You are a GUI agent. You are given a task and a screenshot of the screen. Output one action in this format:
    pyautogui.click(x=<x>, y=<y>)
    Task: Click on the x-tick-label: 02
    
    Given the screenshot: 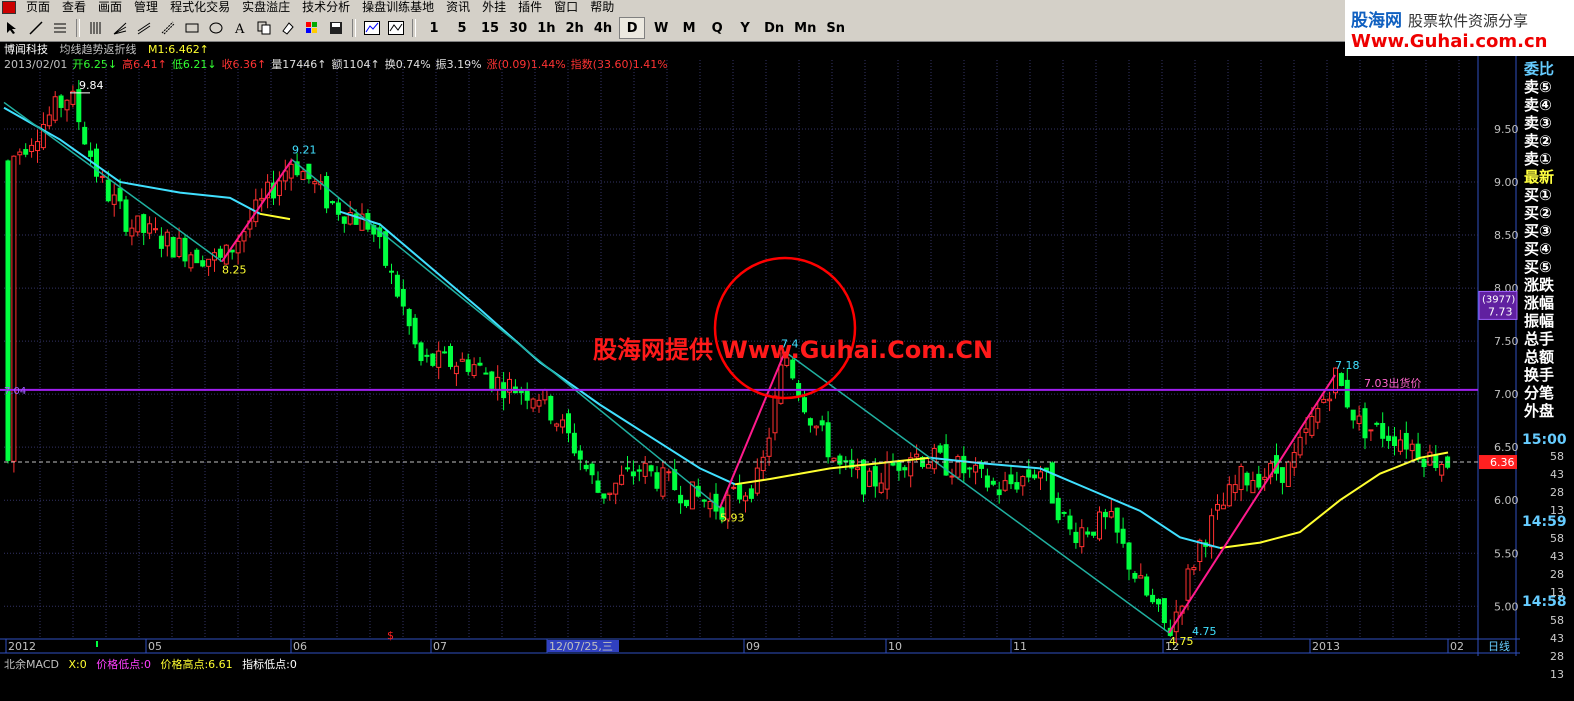 What is the action you would take?
    pyautogui.click(x=1457, y=646)
    